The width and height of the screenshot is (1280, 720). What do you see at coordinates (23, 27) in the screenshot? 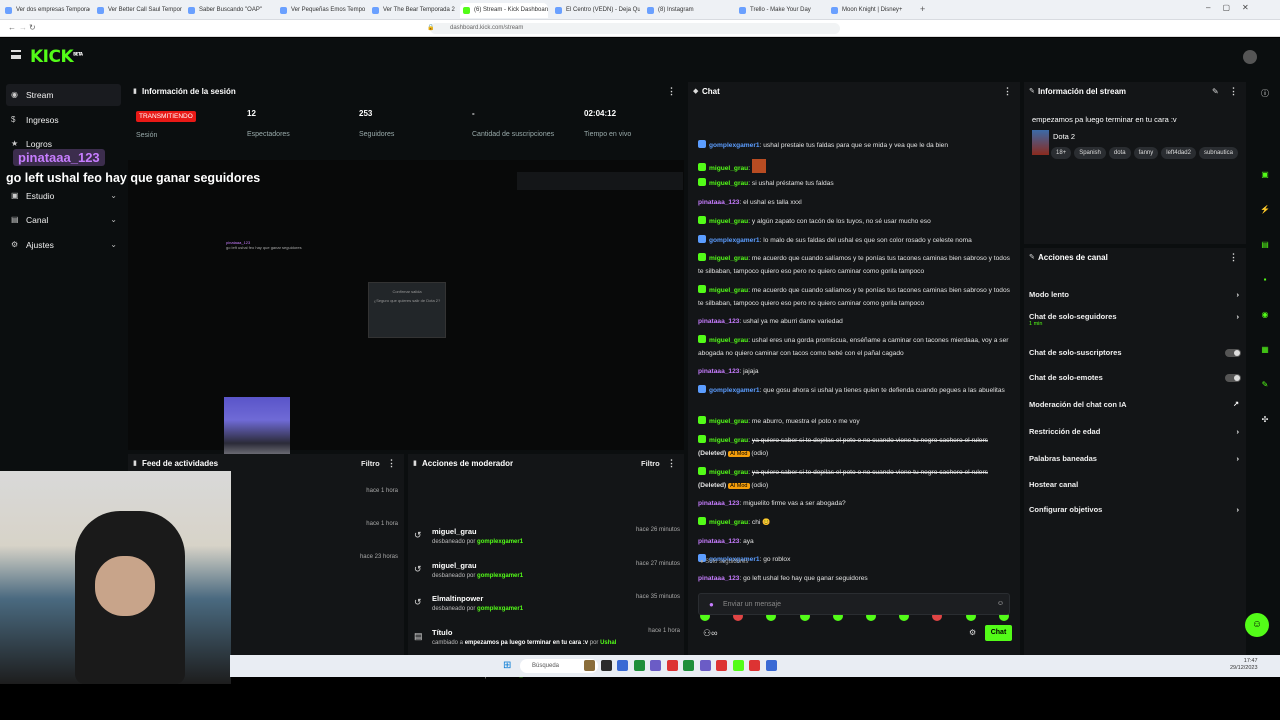
I see `forward-icon: →` at bounding box center [23, 27].